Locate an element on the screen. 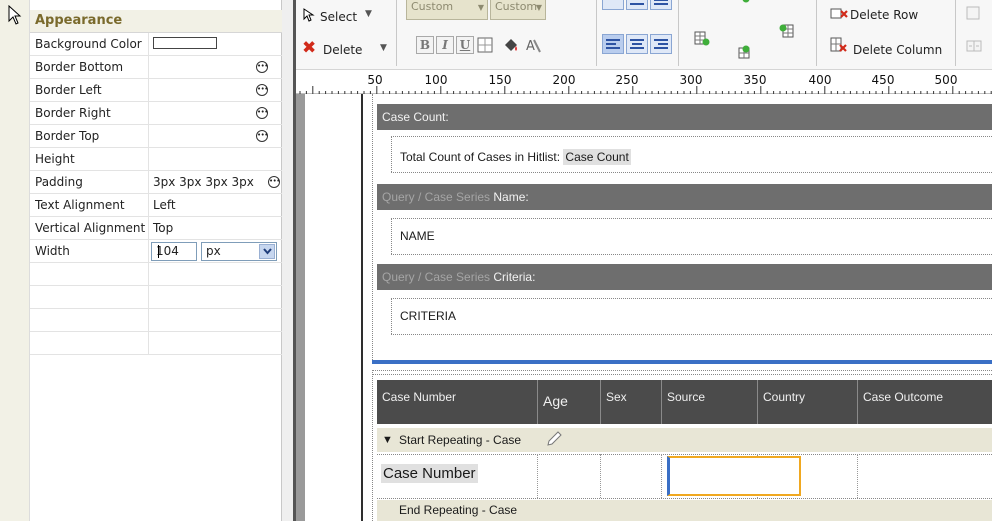  width-input: 104 is located at coordinates (174, 251).